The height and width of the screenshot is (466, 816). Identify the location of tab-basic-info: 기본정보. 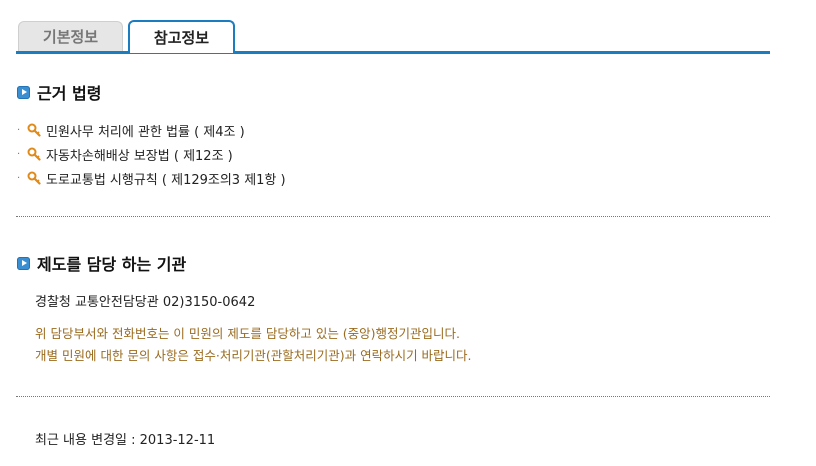
(70, 36).